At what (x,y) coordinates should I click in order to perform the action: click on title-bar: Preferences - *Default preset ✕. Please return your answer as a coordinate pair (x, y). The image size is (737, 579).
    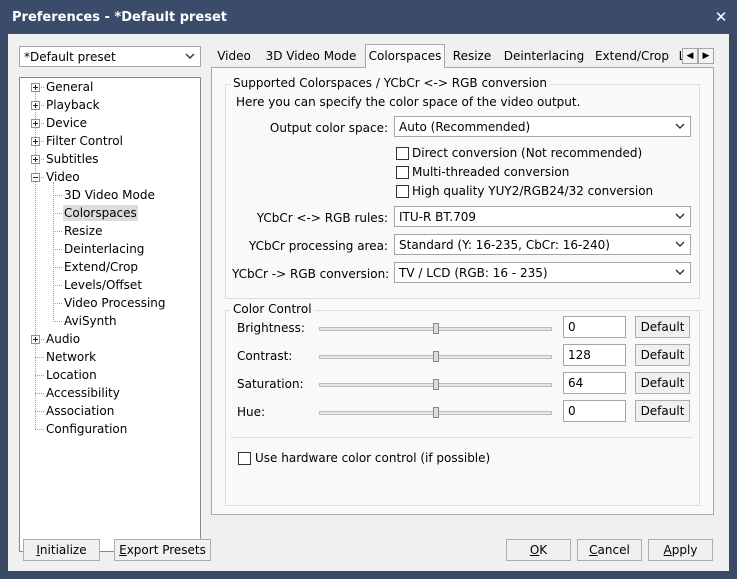
    Looking at the image, I should click on (368, 17).